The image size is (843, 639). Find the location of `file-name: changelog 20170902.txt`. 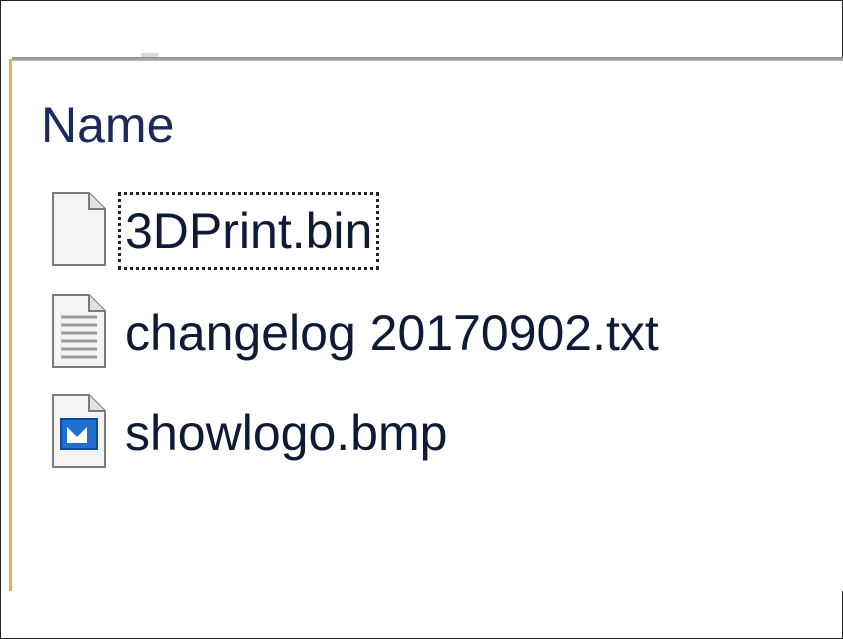

file-name: changelog 20170902.txt is located at coordinates (392, 333).